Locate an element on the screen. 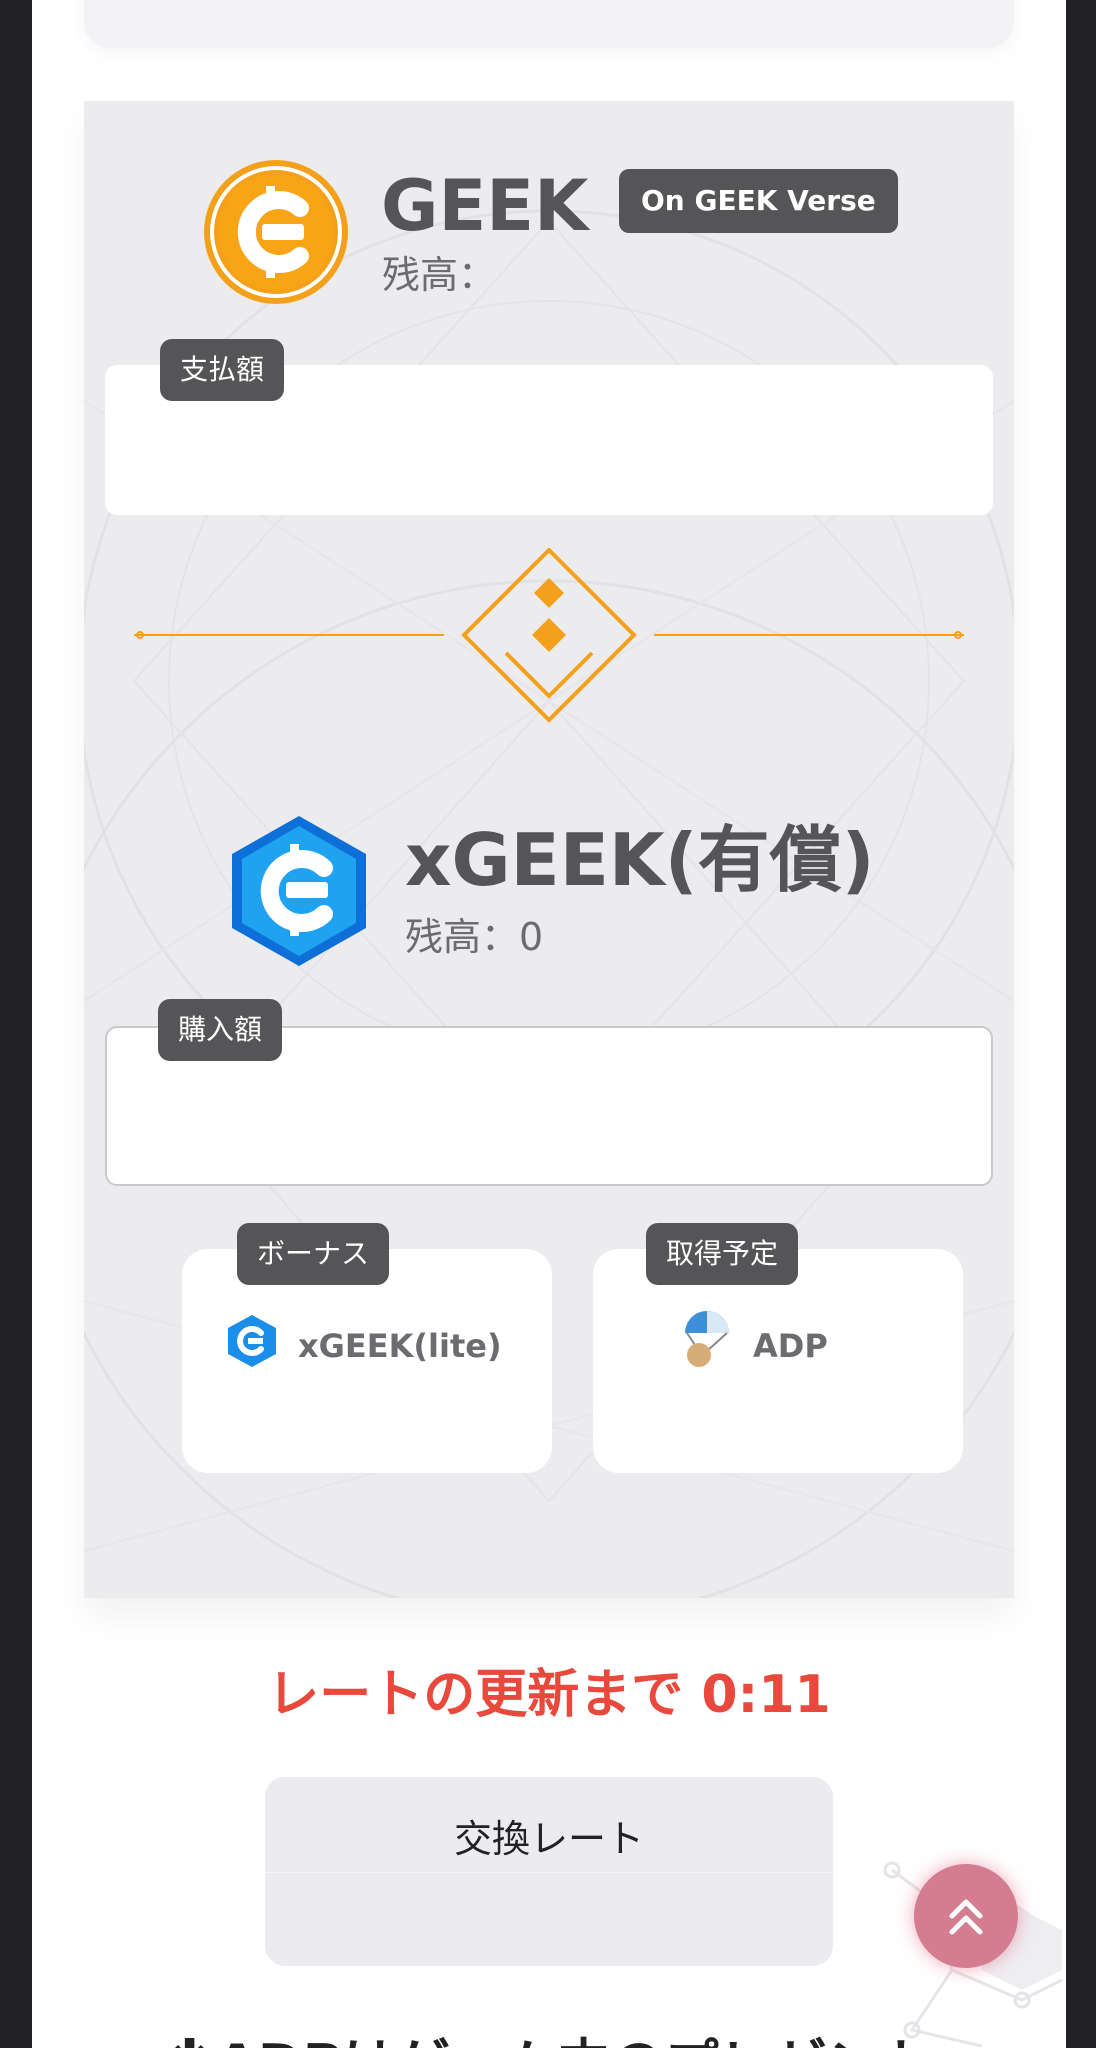  double-chevron-up-icon is located at coordinates (966, 1917).